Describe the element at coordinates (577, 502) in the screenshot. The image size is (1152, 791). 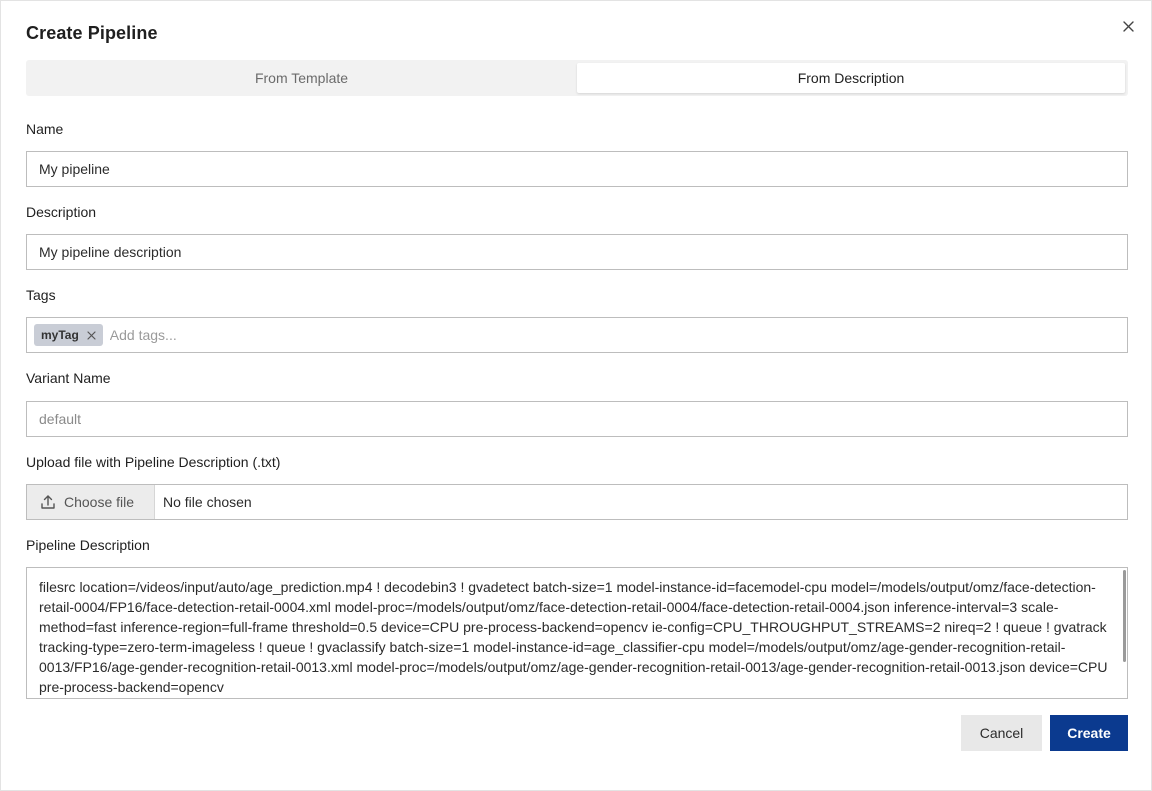
I see `file-upload-field: Choose file No file chosen` at that location.